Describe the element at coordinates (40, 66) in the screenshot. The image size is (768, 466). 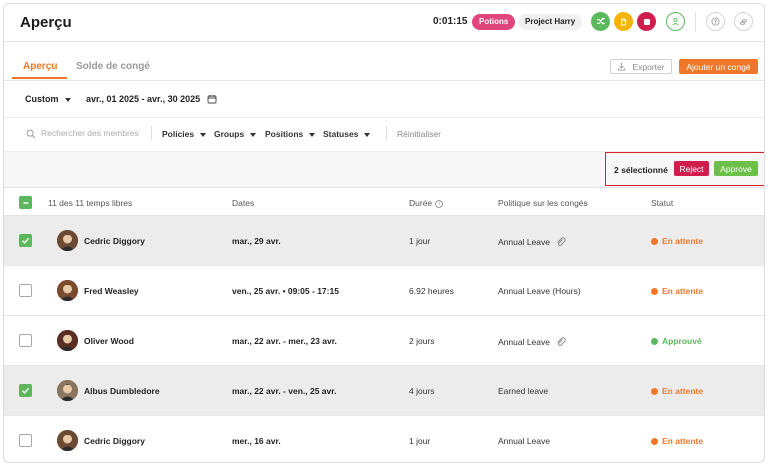
I see `tab-overview: Aperçu` at that location.